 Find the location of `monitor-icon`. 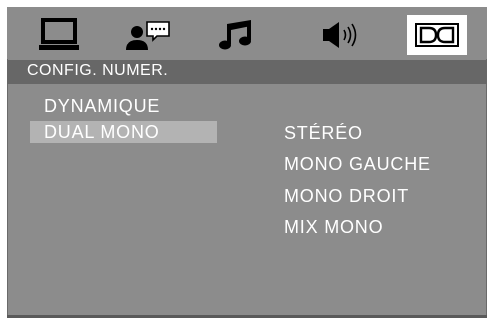

monitor-icon is located at coordinates (59, 34).